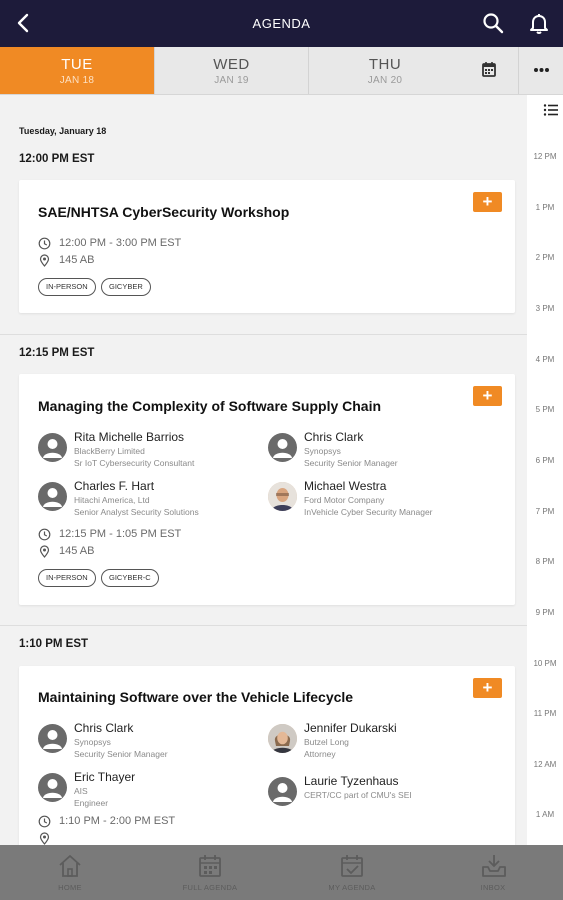 Image resolution: width=563 pixels, height=900 pixels. Describe the element at coordinates (493, 23) in the screenshot. I see `search-icon` at that location.